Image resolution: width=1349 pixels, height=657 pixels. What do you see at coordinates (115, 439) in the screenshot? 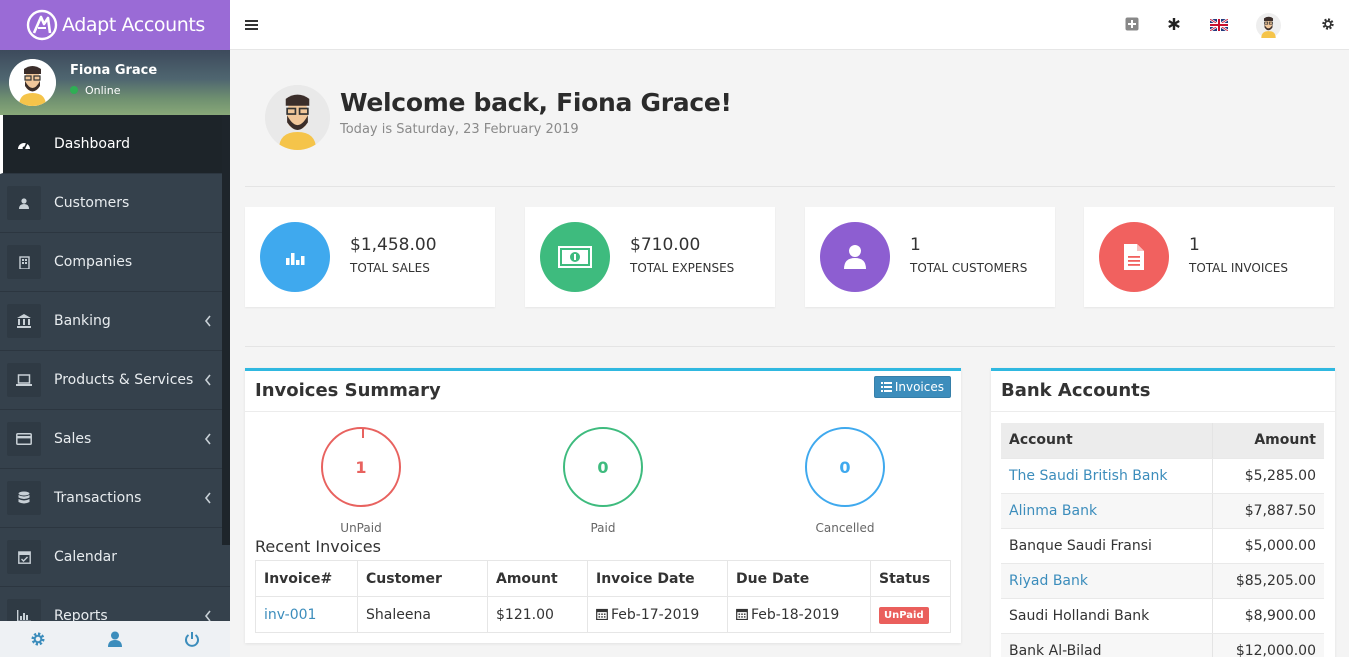
I see `sidebar-item-sales: Sales` at bounding box center [115, 439].